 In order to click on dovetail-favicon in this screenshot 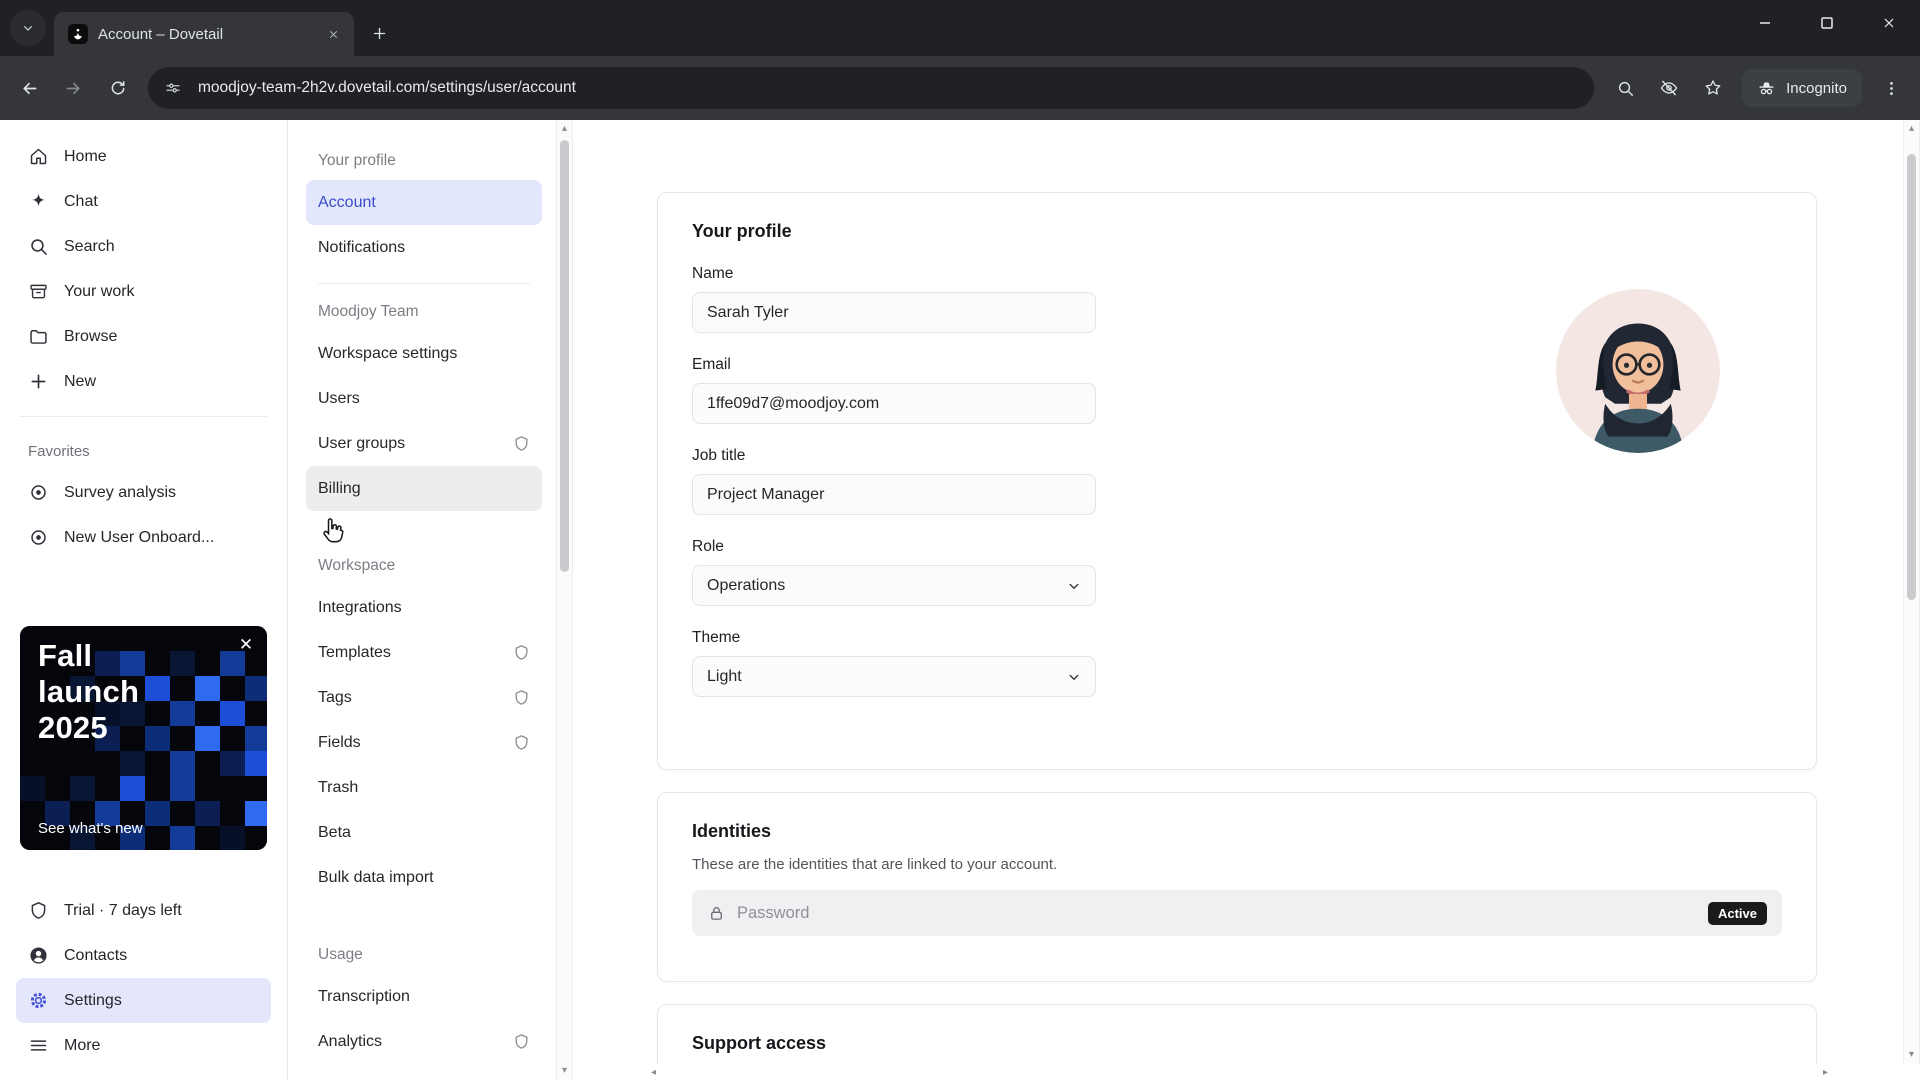, I will do `click(78, 34)`.